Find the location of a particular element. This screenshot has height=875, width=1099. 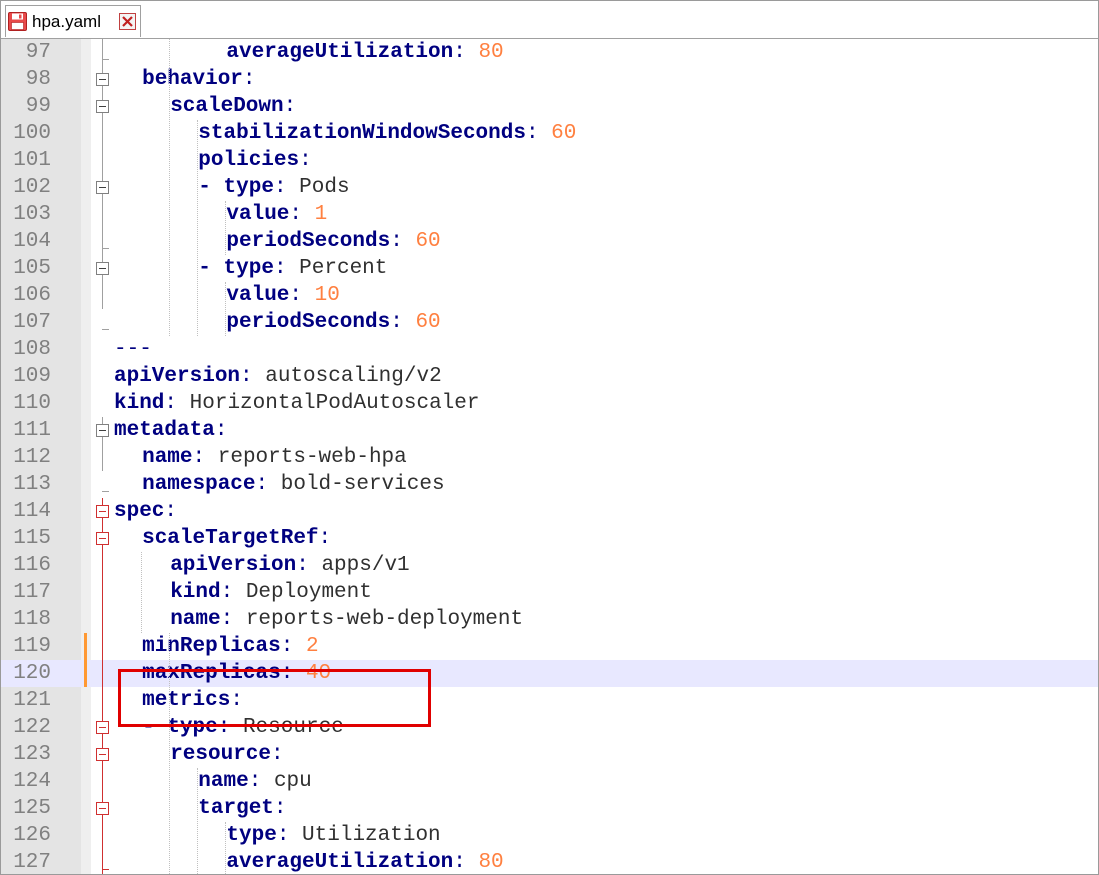

yaml-key: resource is located at coordinates (221, 754).